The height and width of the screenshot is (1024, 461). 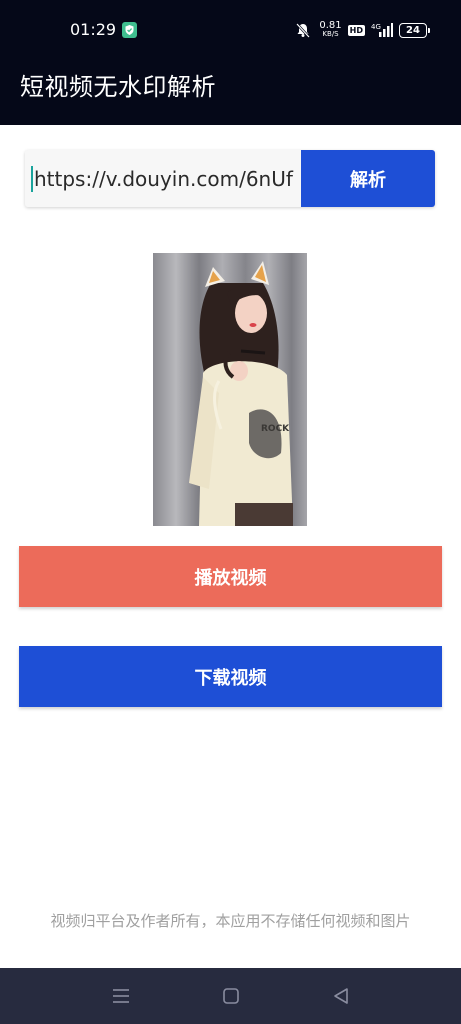 What do you see at coordinates (121, 996) in the screenshot?
I see `menu-icon` at bounding box center [121, 996].